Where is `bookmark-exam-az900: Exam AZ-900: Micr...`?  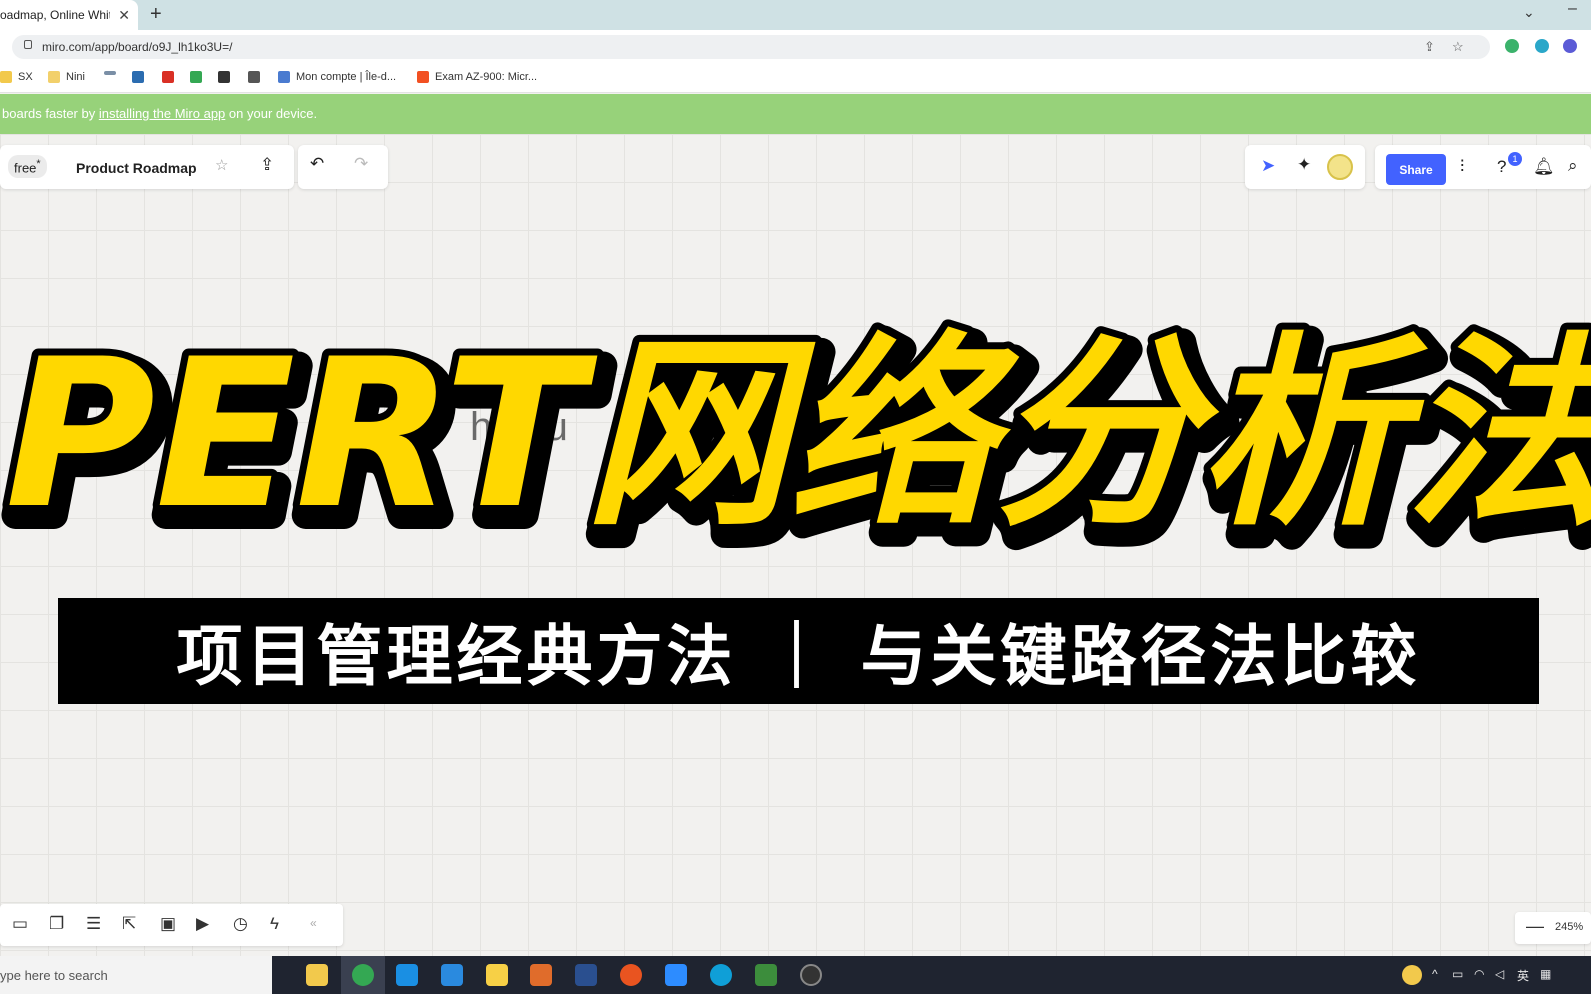
bookmark-exam-az900: Exam AZ-900: Micr... is located at coordinates (477, 77).